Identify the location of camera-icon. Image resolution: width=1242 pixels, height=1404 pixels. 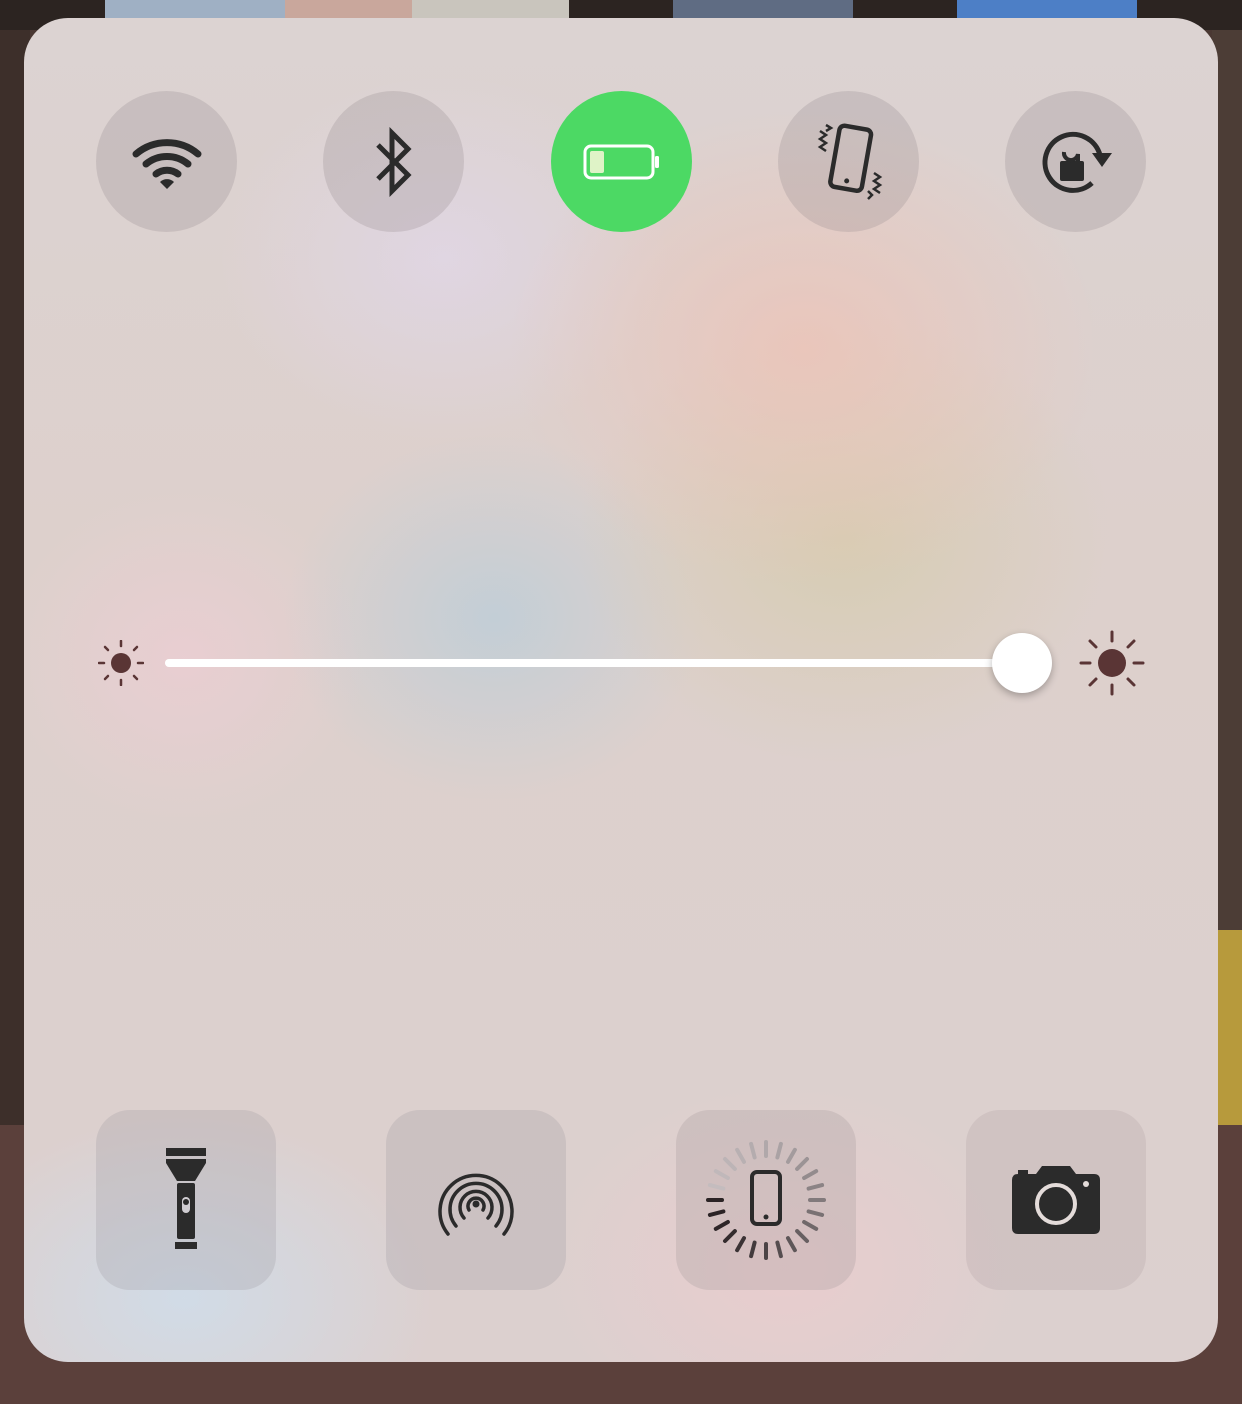
(1056, 1200).